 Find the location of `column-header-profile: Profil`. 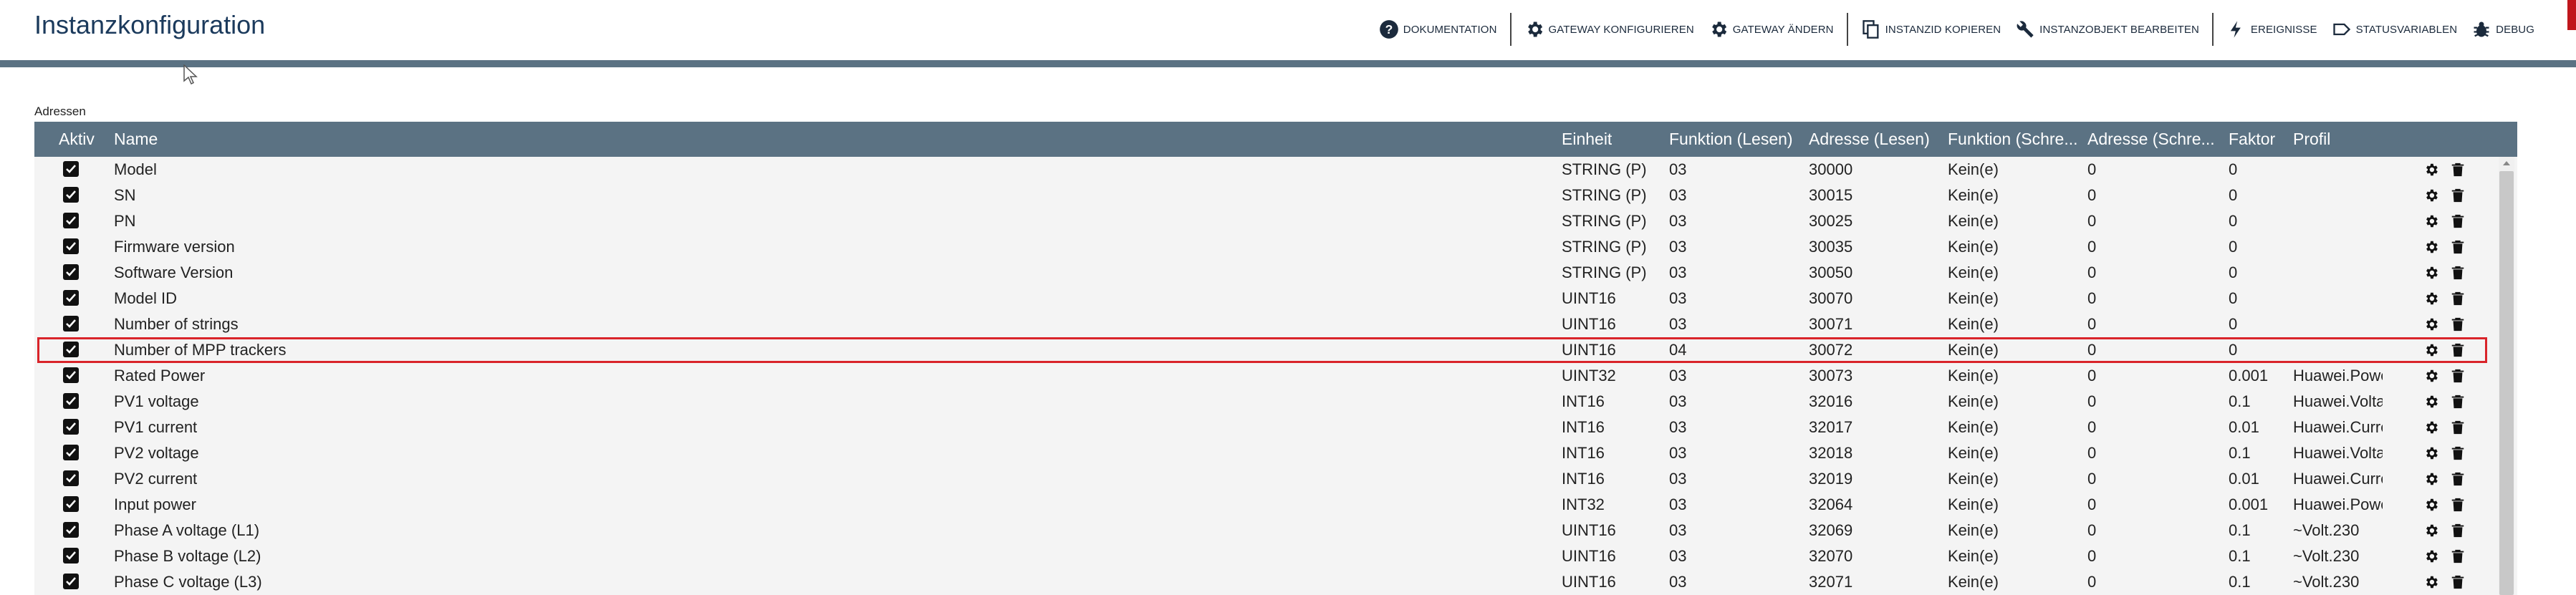

column-header-profile: Profil is located at coordinates (2311, 139).